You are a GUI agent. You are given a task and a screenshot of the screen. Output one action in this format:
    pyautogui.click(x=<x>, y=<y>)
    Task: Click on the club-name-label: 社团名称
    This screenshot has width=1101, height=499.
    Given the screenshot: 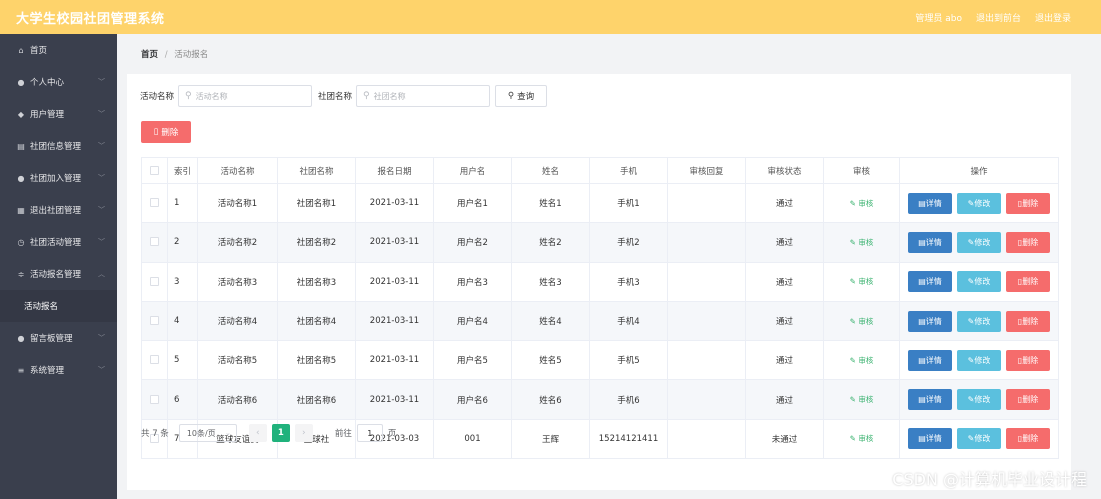 What is the action you would take?
    pyautogui.click(x=335, y=97)
    